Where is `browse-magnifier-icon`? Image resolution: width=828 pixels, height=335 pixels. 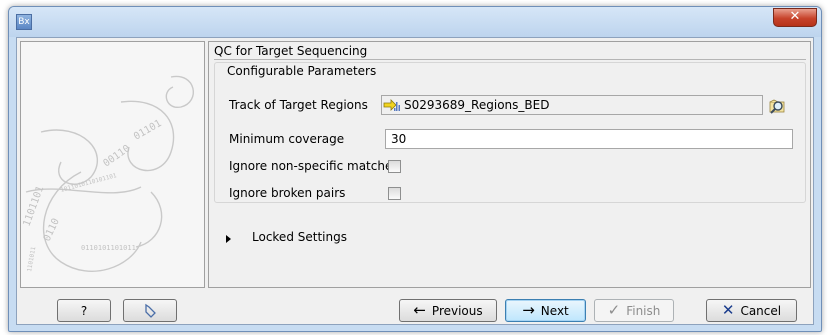 browse-magnifier-icon is located at coordinates (777, 106).